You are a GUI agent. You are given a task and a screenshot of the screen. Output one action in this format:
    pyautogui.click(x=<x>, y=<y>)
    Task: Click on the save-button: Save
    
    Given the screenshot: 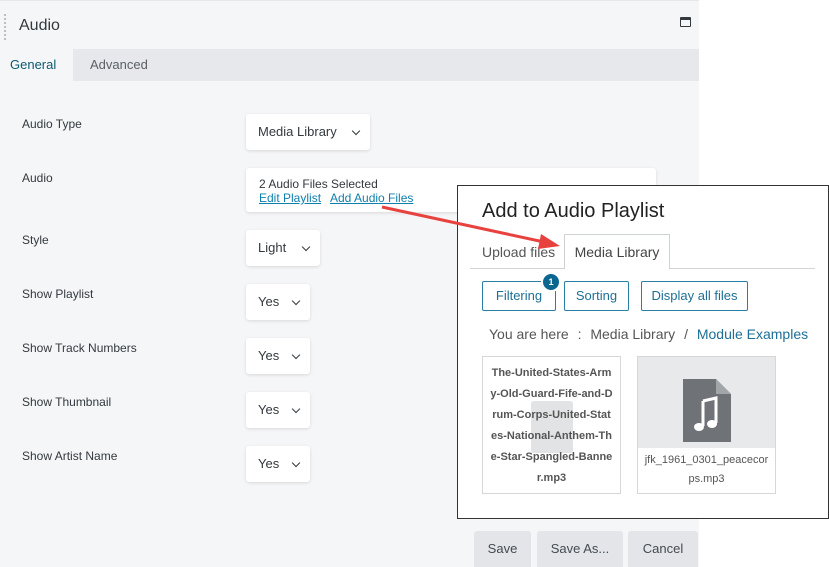 What is the action you would take?
    pyautogui.click(x=502, y=549)
    